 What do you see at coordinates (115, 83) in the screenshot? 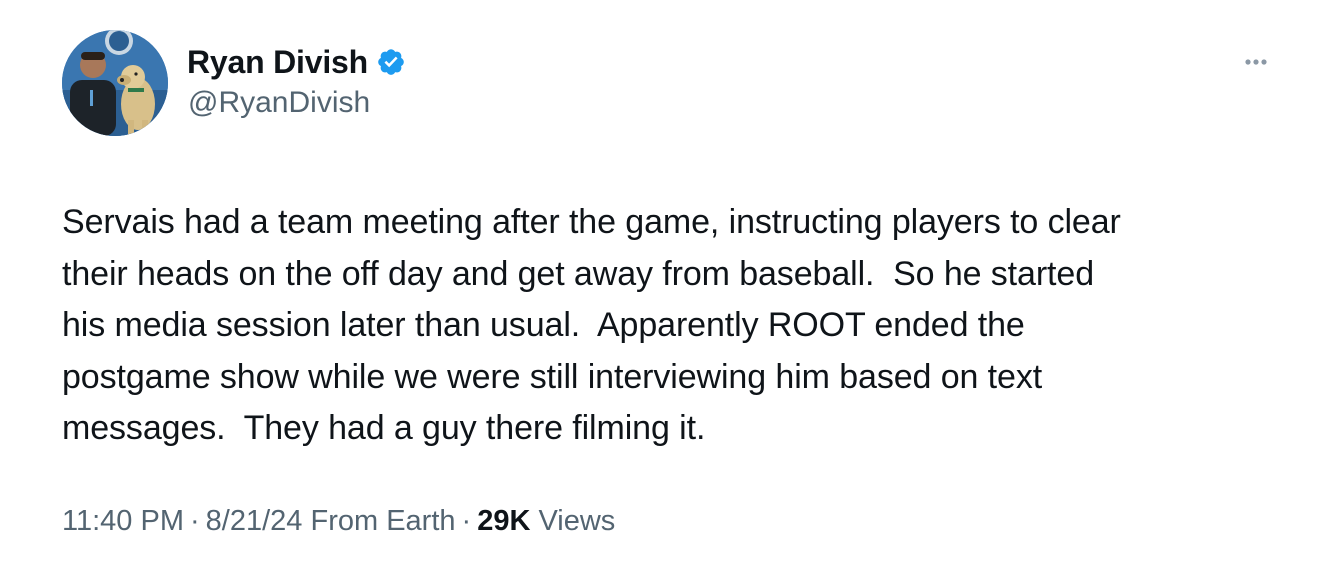
I see `avatar` at bounding box center [115, 83].